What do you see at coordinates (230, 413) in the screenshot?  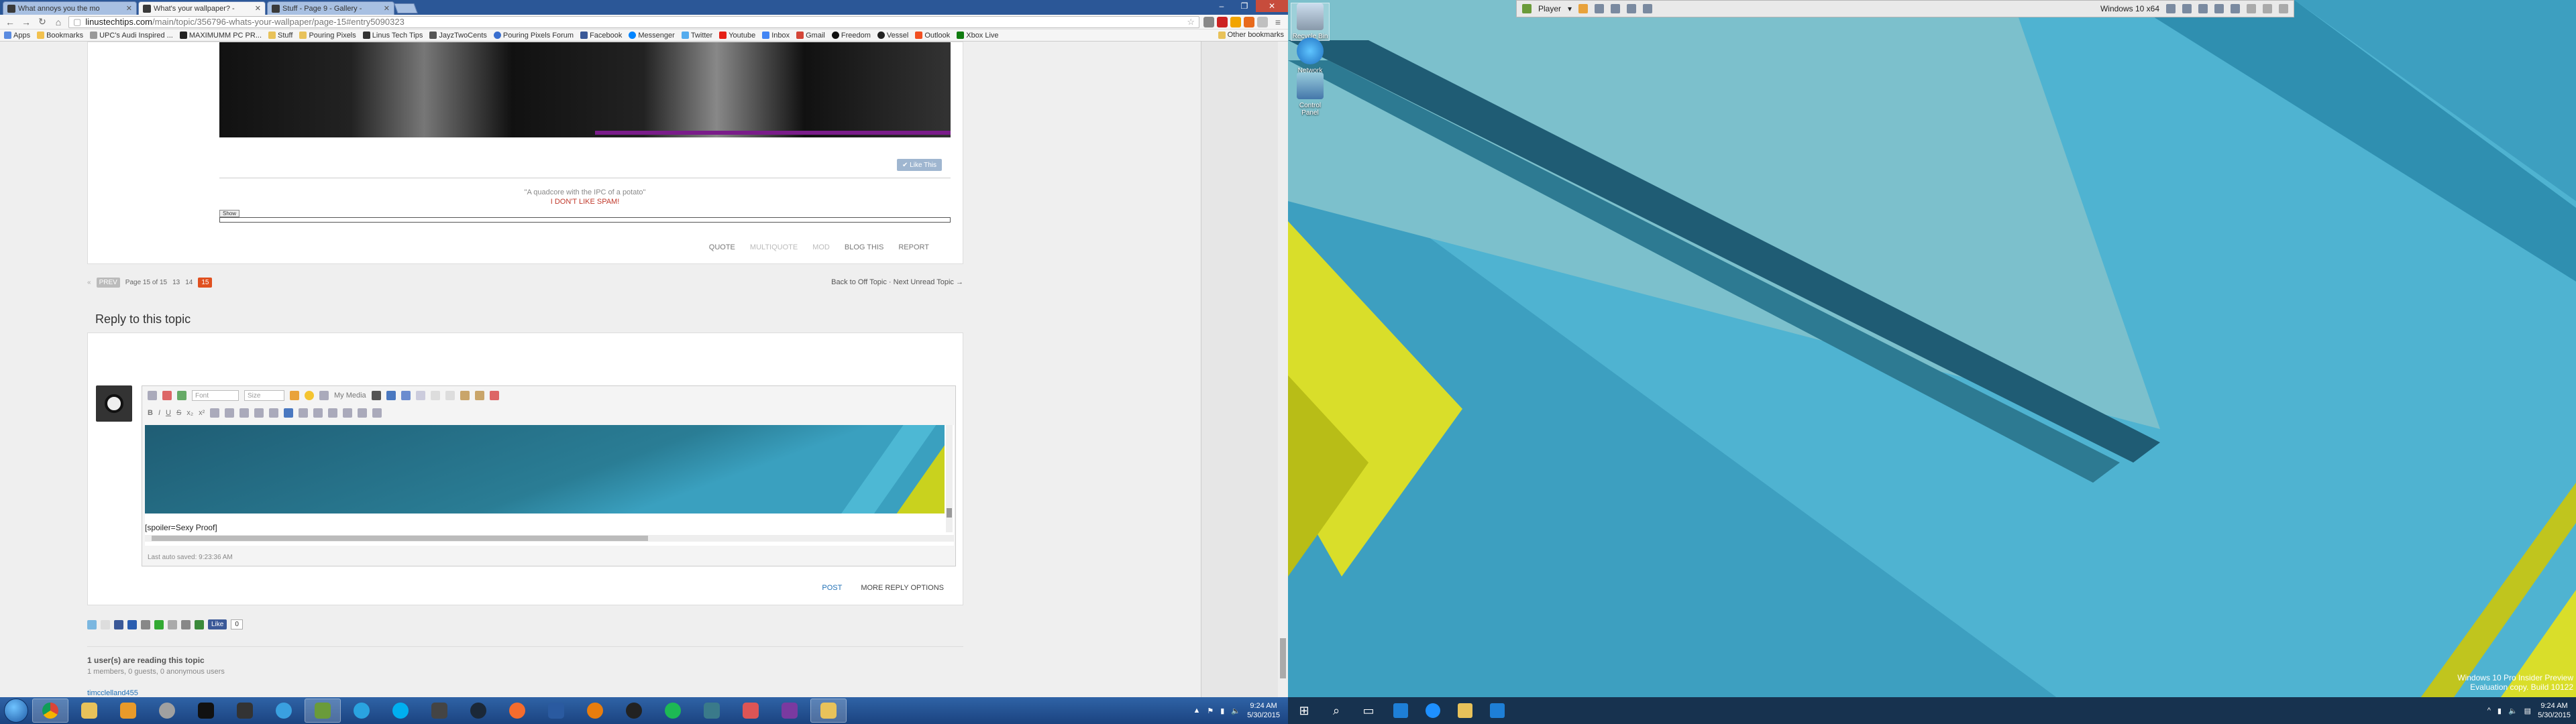 I see `numbered-list-icon` at bounding box center [230, 413].